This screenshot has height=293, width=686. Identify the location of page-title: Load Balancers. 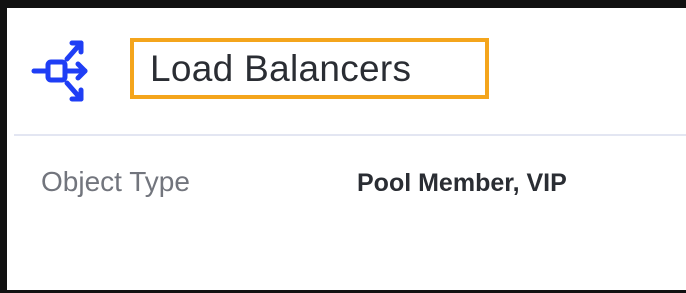
(281, 68).